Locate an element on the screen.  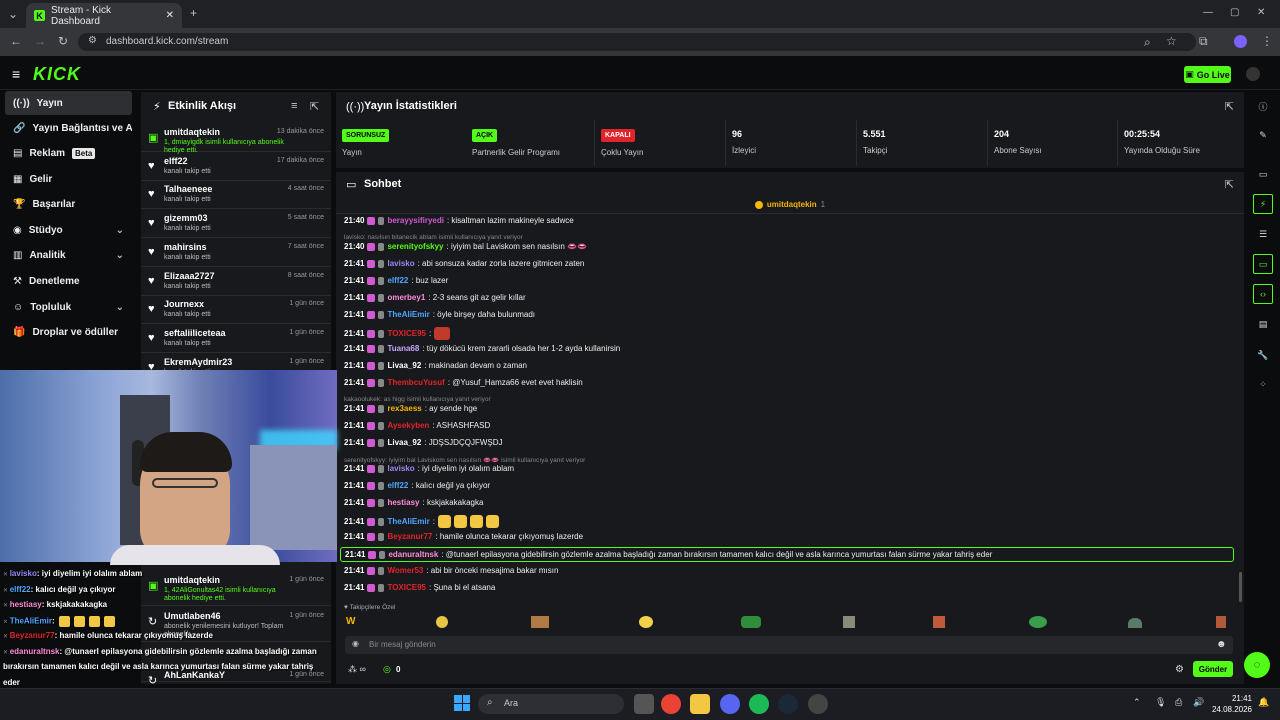
back-icon: ← is located at coordinates (16, 41).